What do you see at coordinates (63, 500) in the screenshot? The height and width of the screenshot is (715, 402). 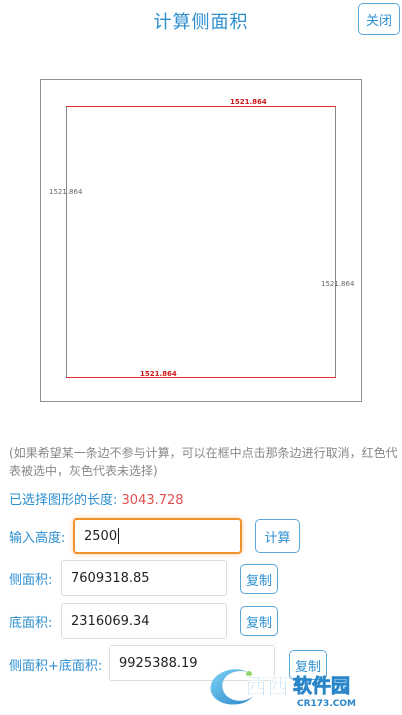 I see `selected-length-label: 已选择图形的长度:` at bounding box center [63, 500].